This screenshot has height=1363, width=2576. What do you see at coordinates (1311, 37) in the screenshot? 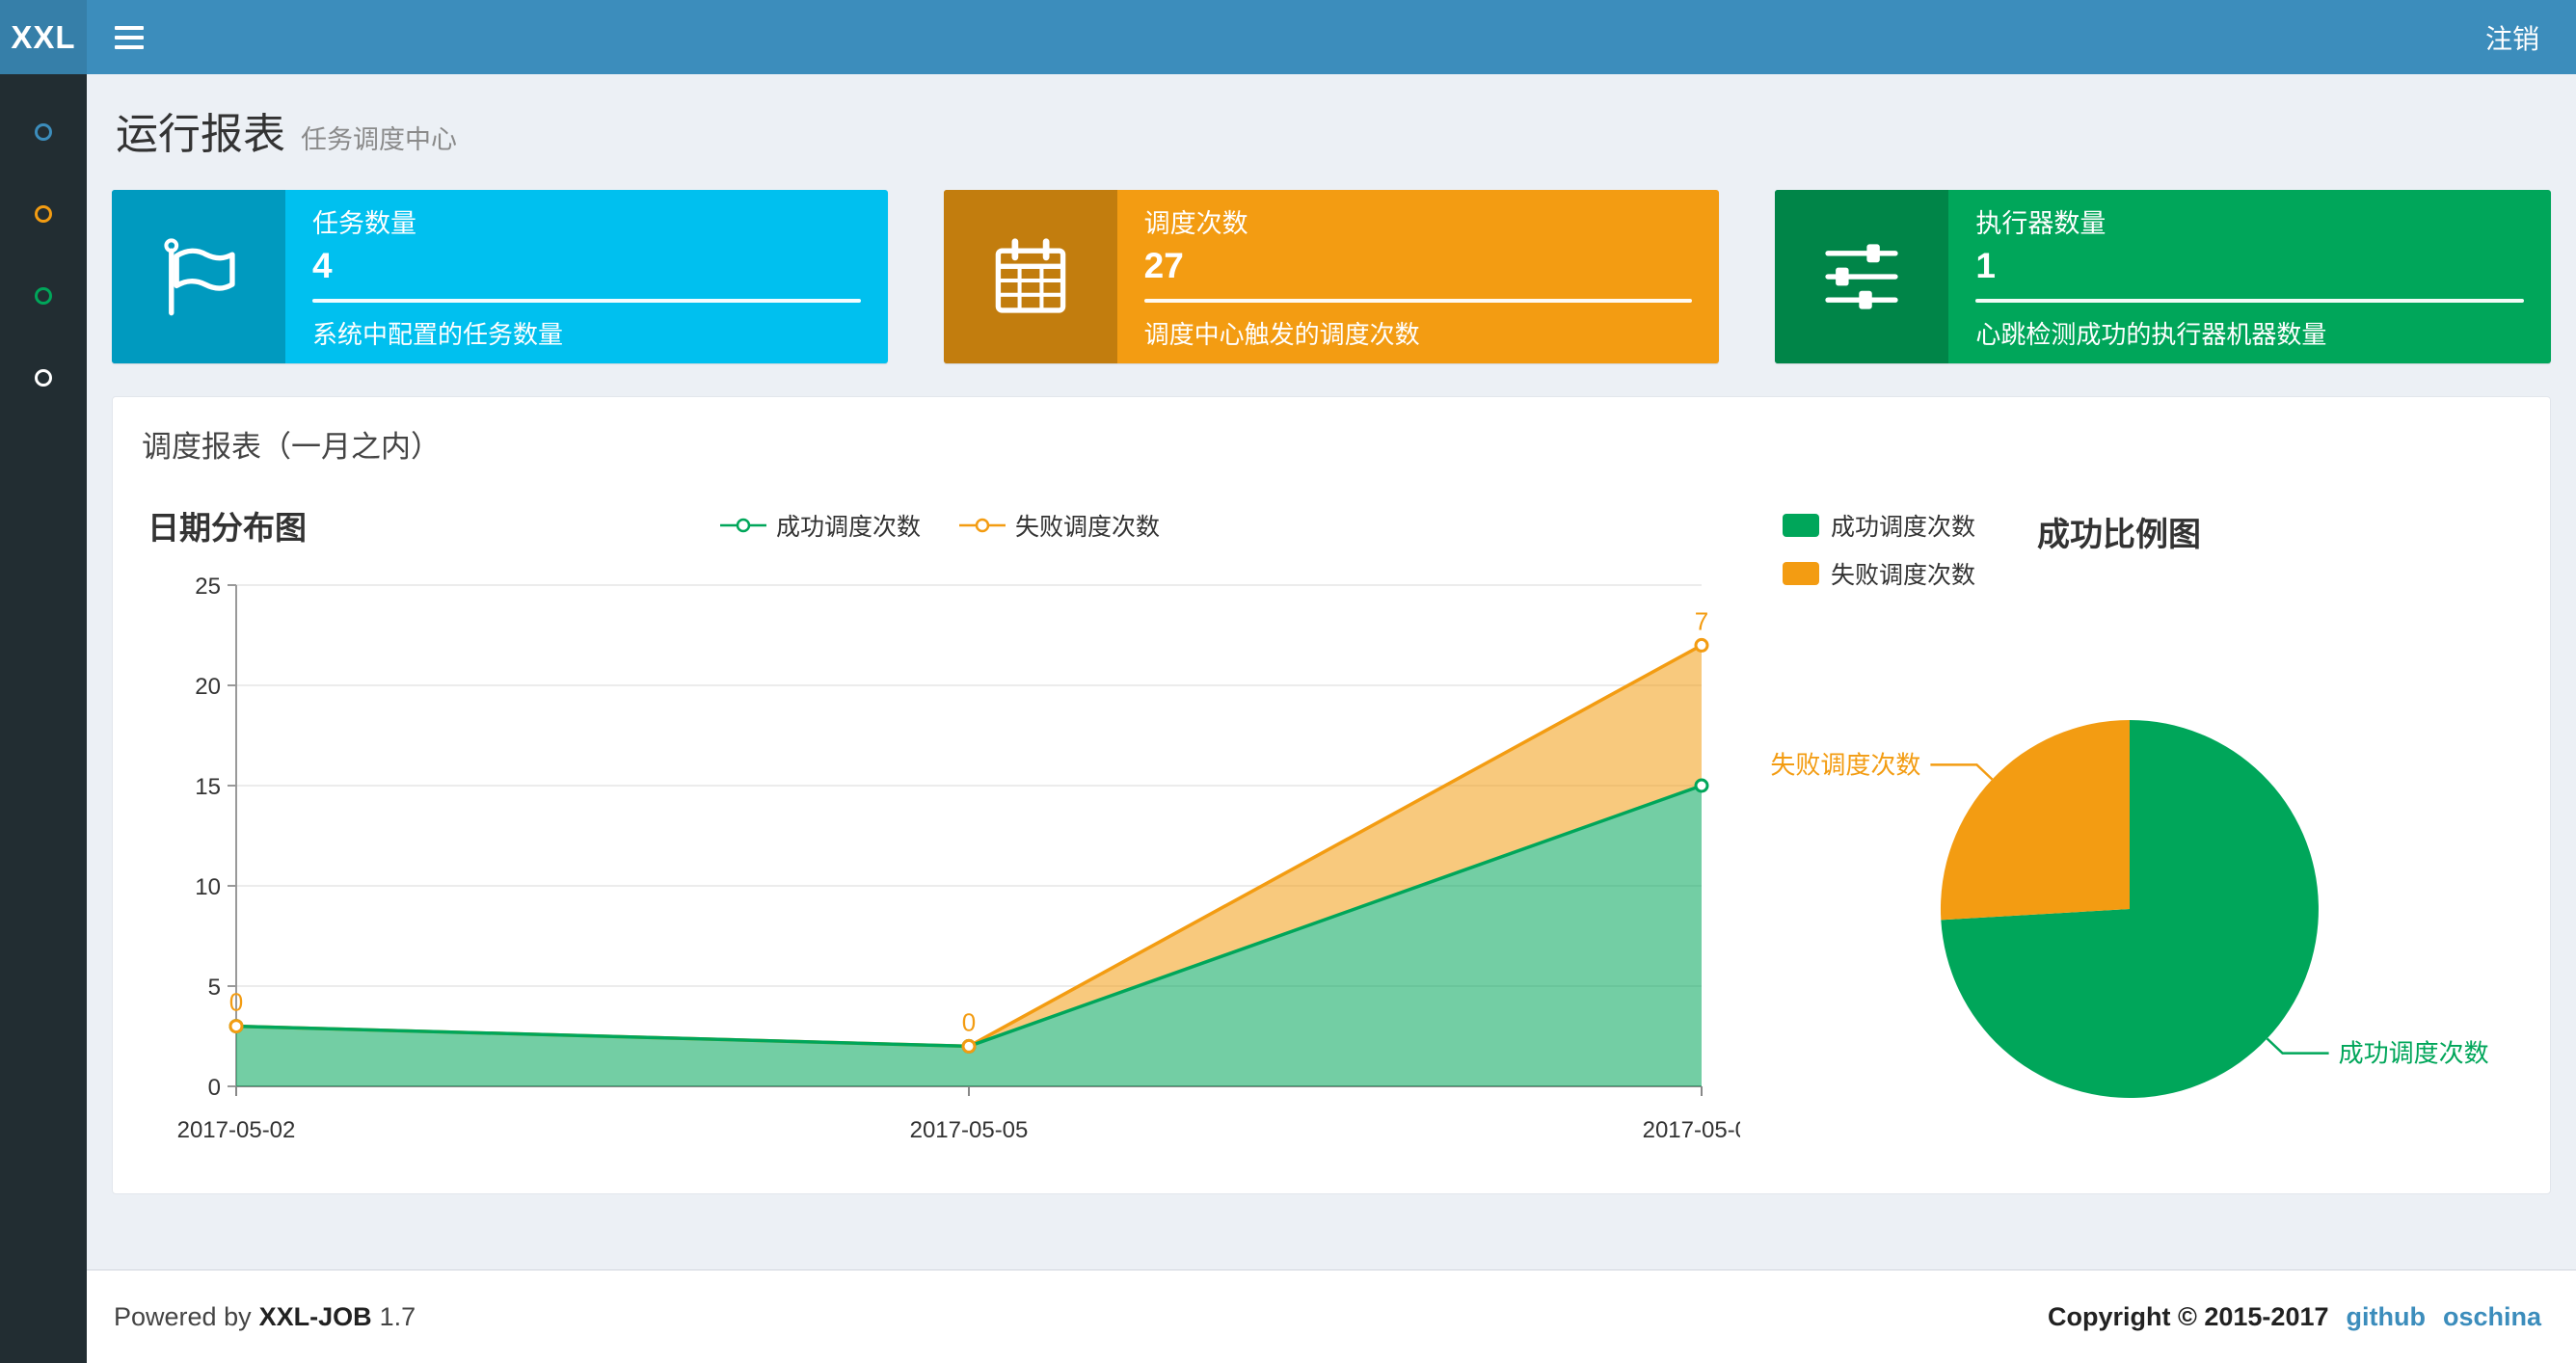
I see `navbar-spacer` at bounding box center [1311, 37].